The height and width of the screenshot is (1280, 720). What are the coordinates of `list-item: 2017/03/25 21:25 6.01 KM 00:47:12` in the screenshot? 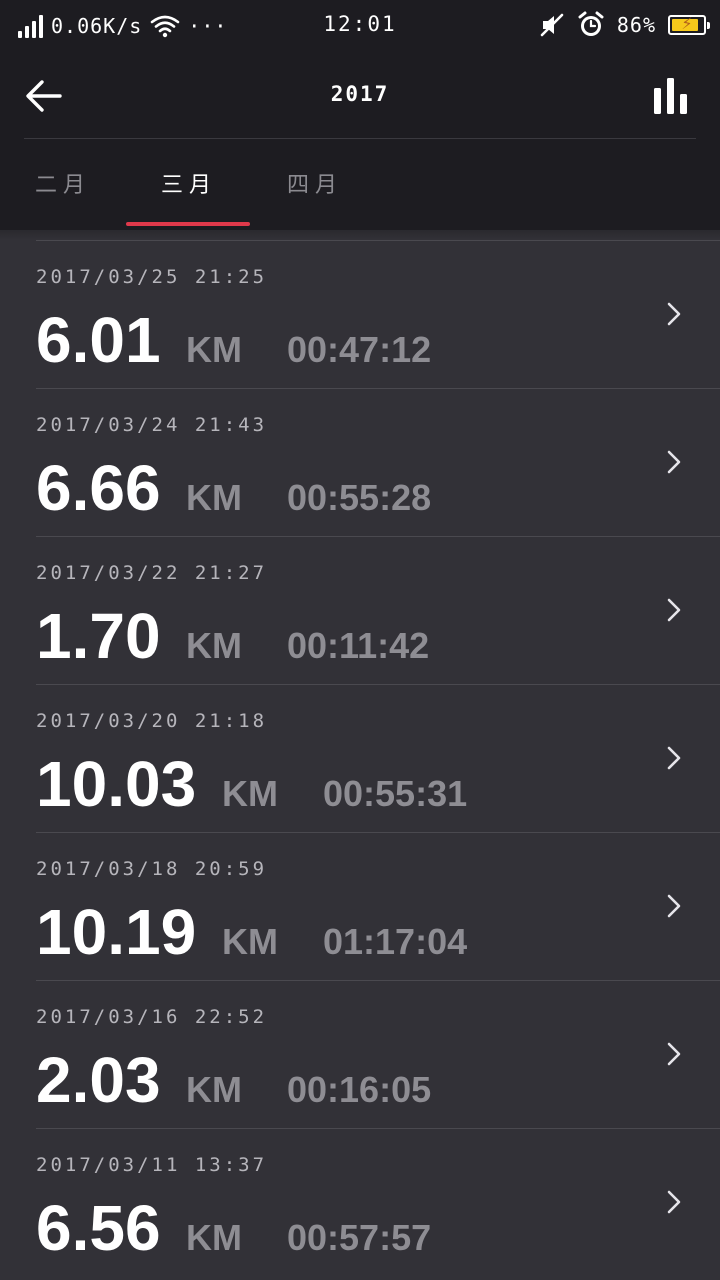 It's located at (378, 314).